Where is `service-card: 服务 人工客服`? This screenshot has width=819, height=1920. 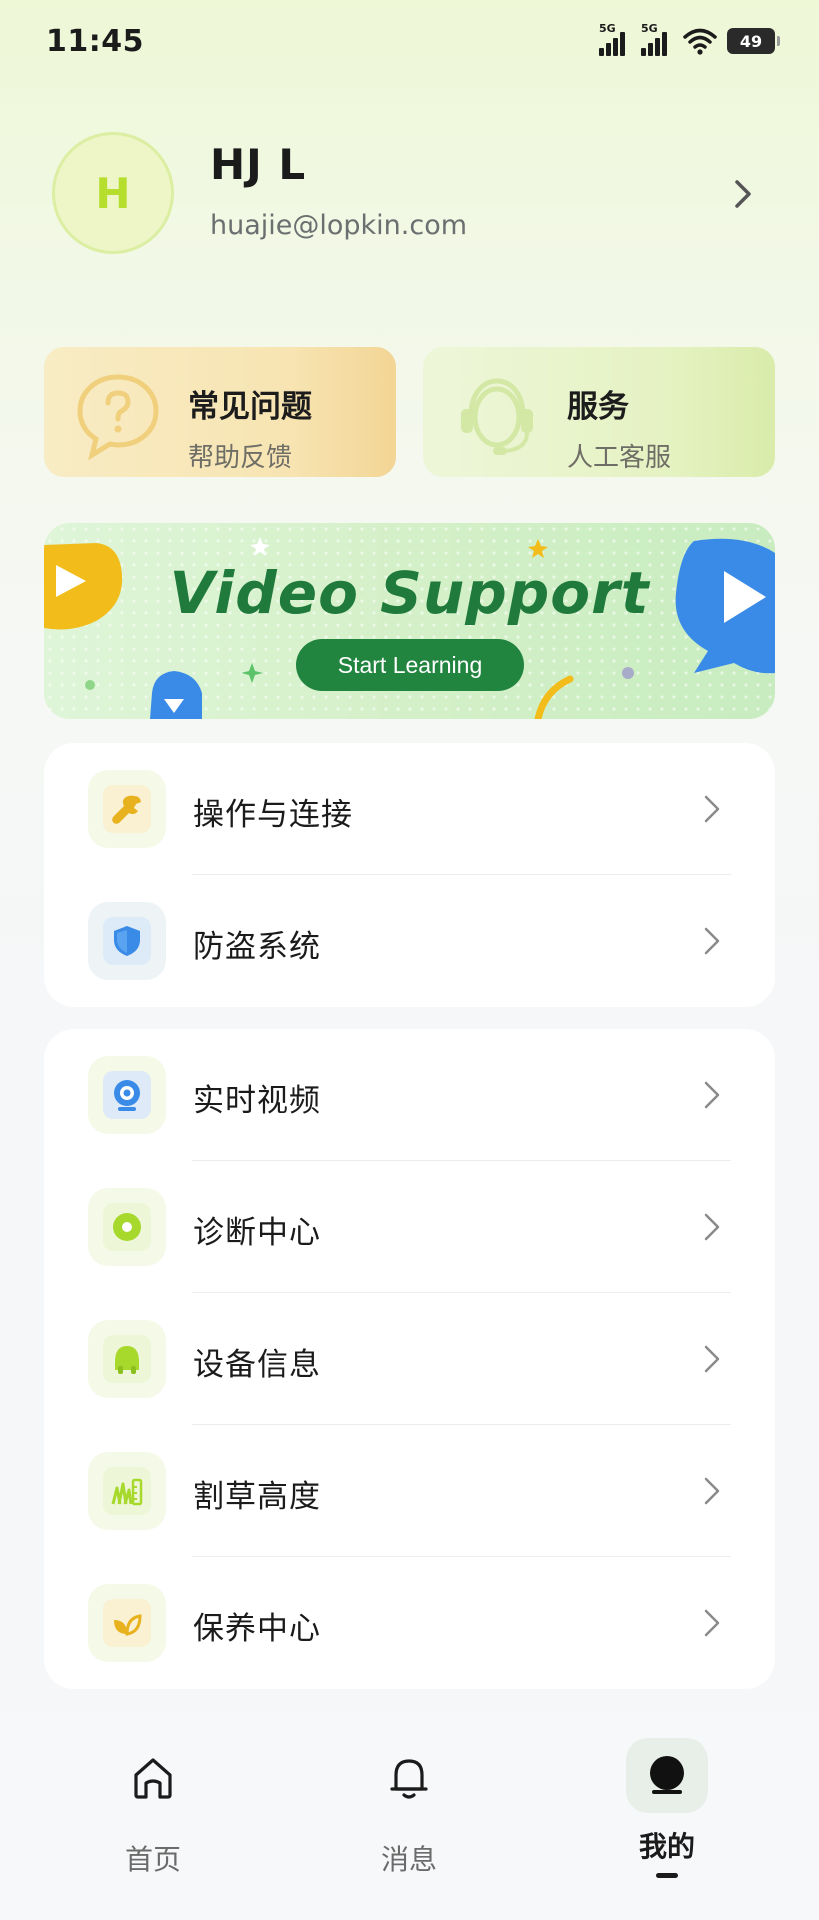 service-card: 服务 人工客服 is located at coordinates (599, 412).